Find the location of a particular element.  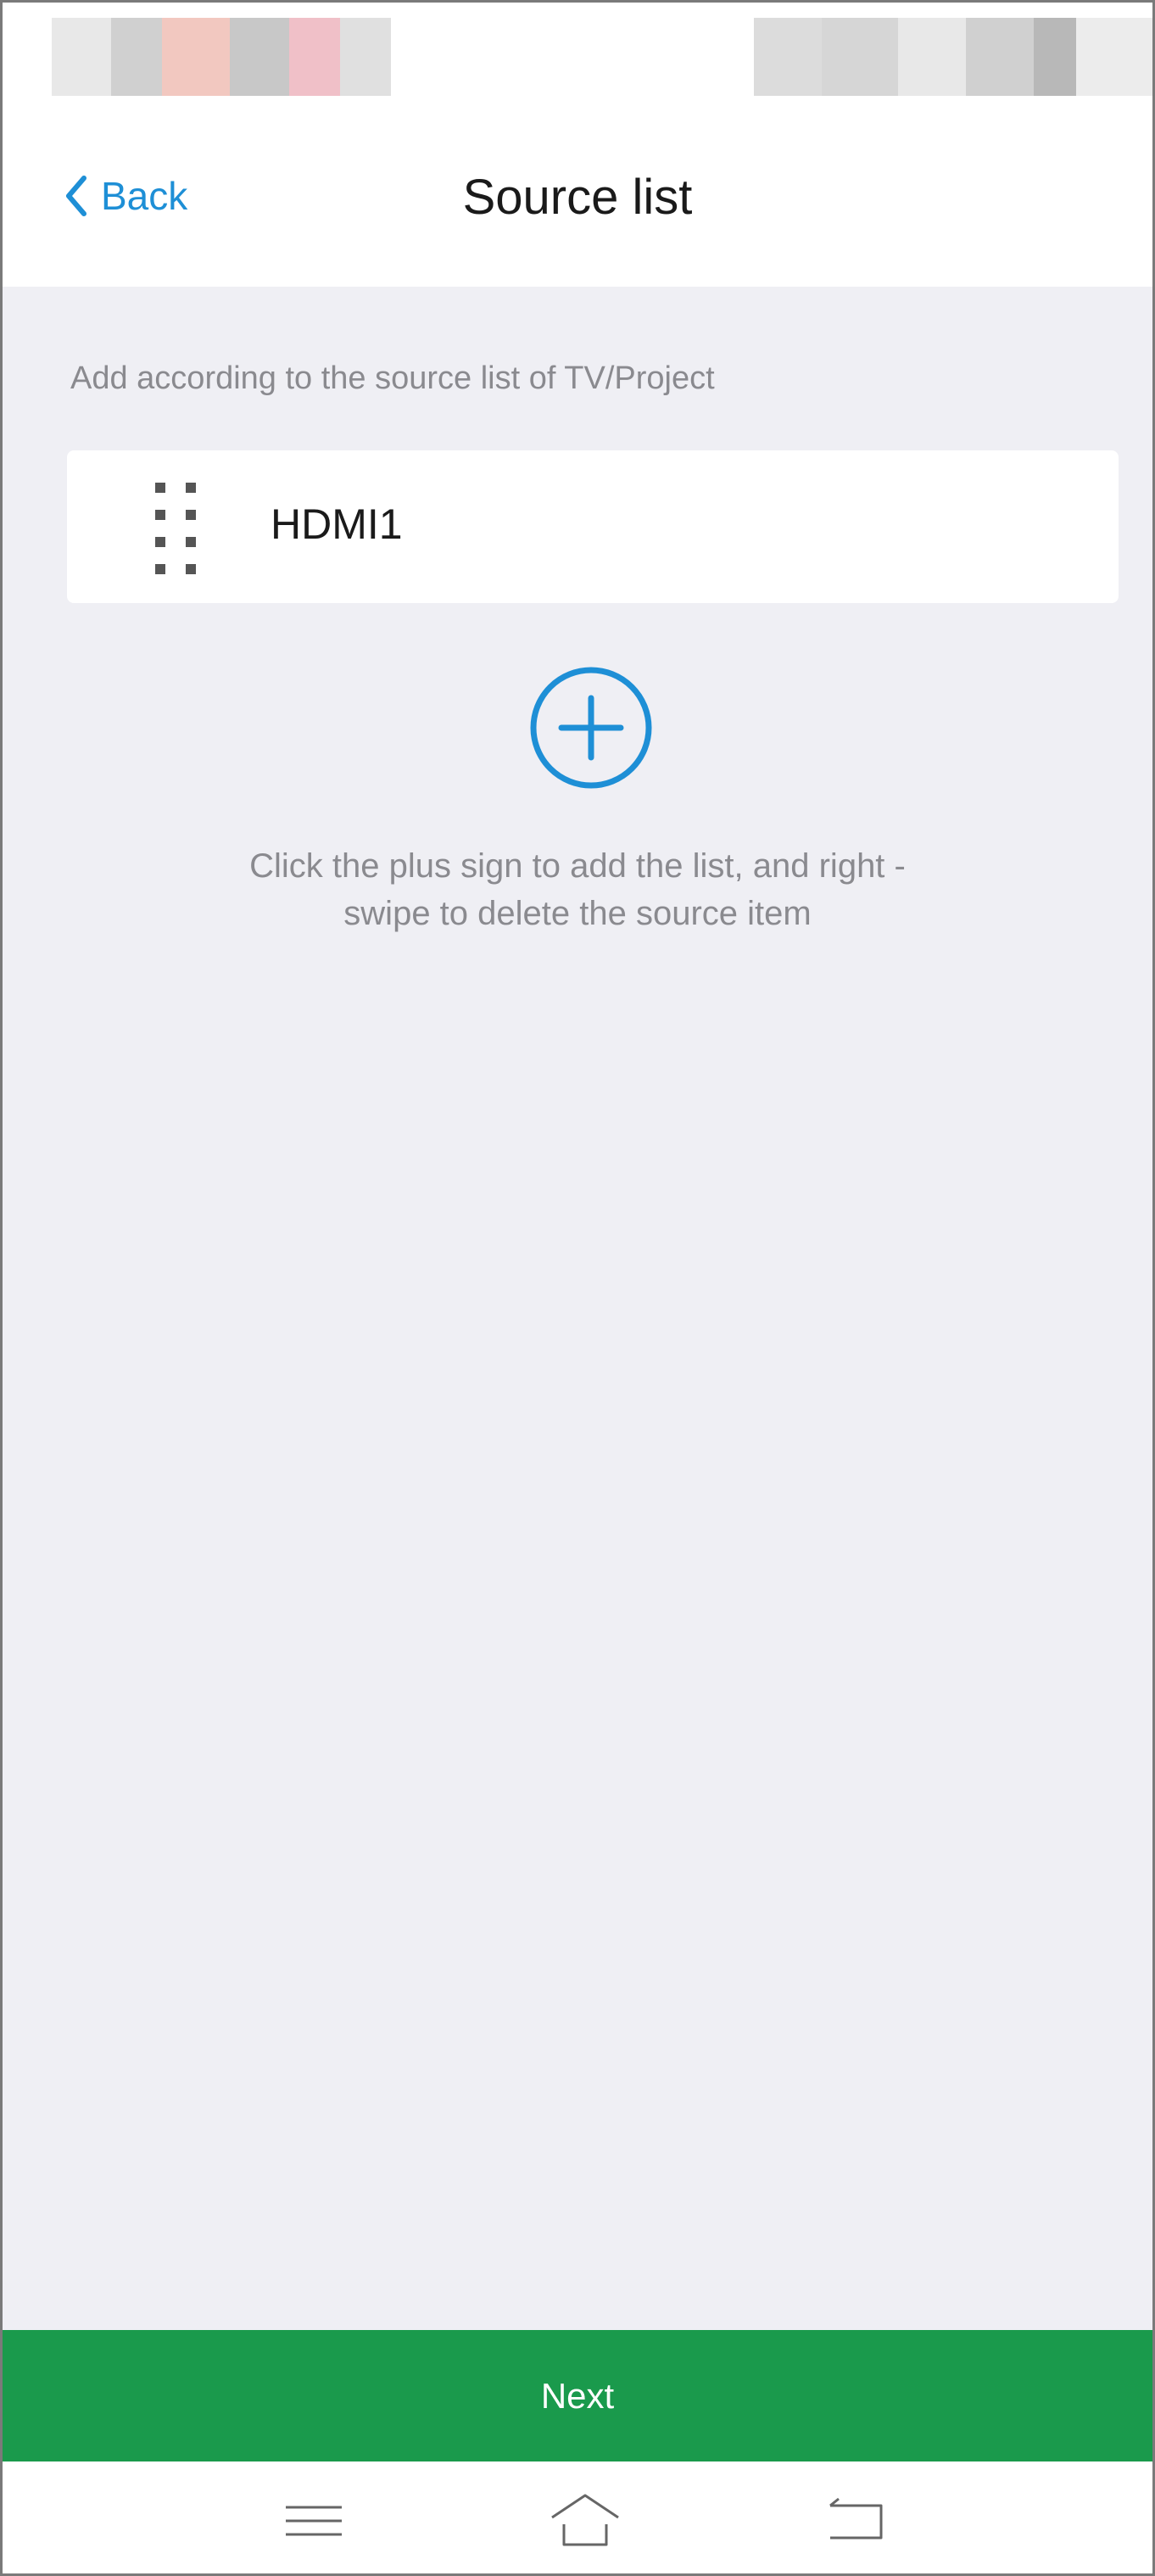

status-bar is located at coordinates (577, 49).